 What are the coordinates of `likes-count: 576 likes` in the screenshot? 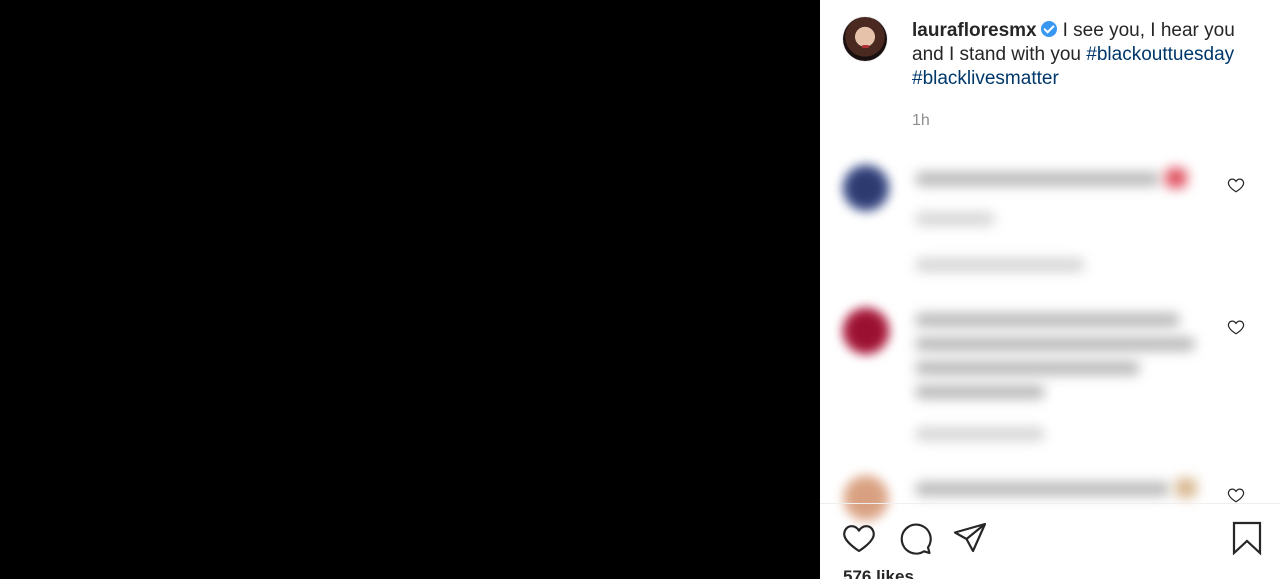 It's located at (878, 573).